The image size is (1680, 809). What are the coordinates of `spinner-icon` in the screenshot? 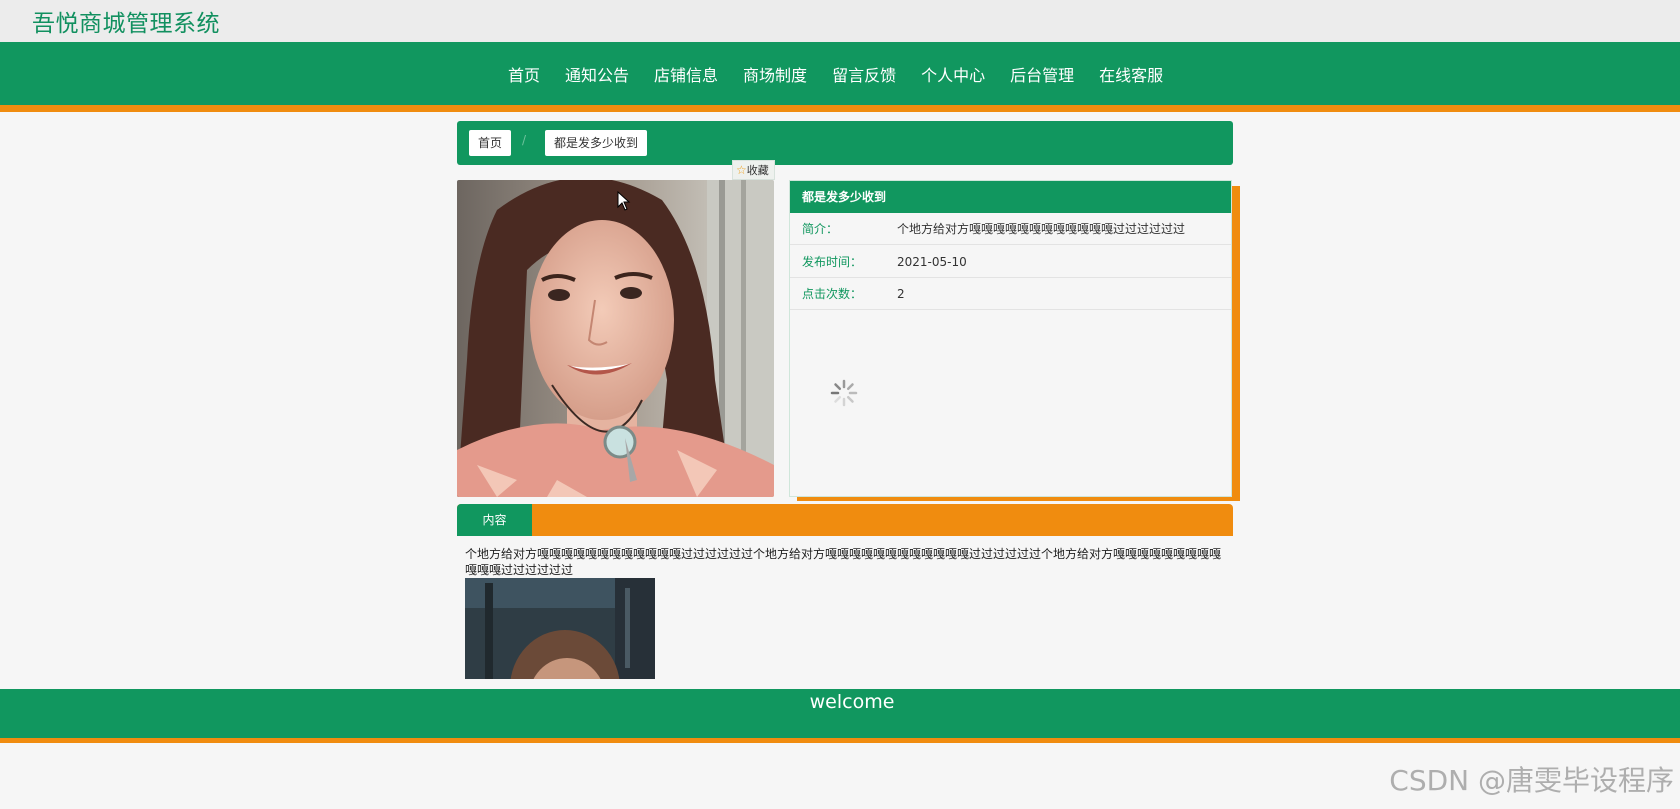 It's located at (844, 393).